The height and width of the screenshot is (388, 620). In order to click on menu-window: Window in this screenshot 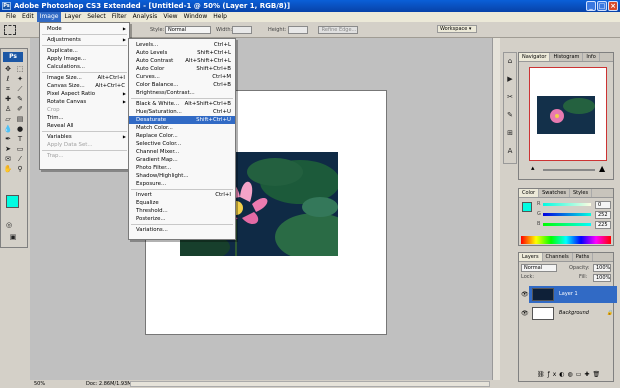, I will do `click(196, 17)`.